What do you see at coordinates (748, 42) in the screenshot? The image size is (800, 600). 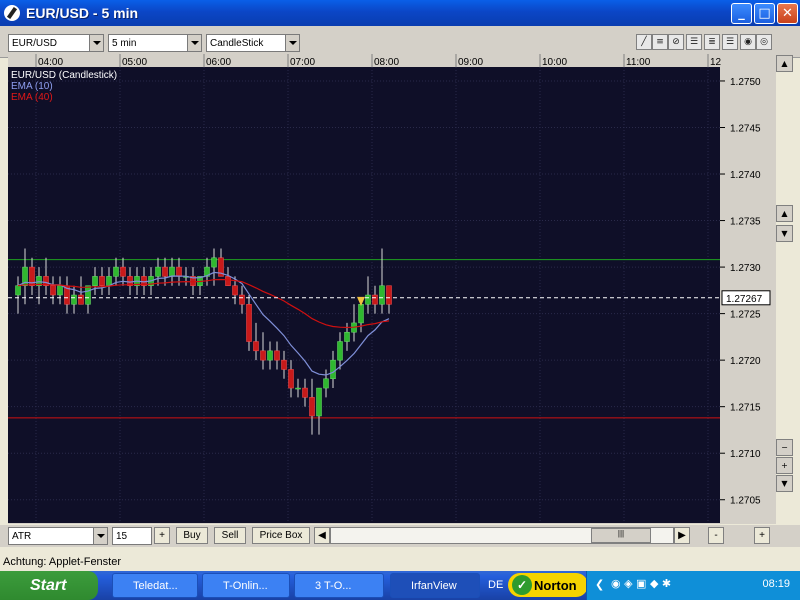 I see `zoom-in-icon: ◉` at bounding box center [748, 42].